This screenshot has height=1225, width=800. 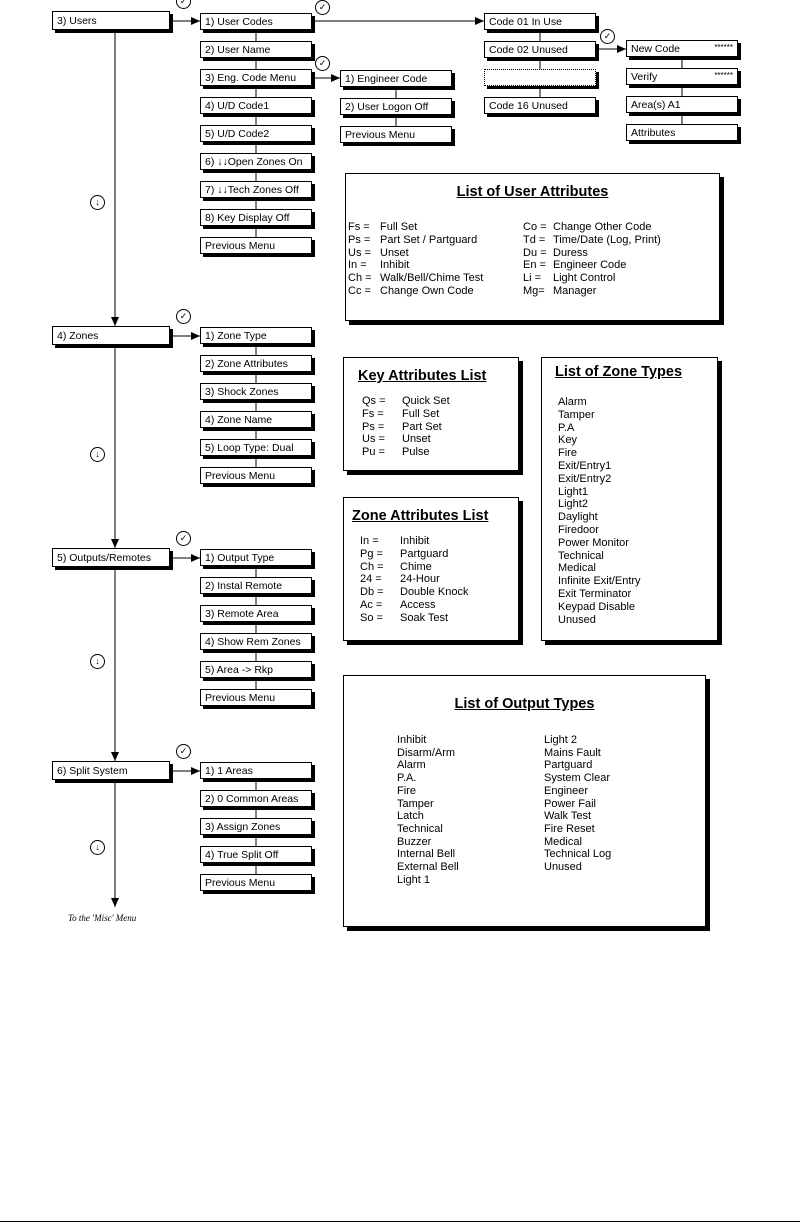 I want to click on outputs-submenu-item-0: 1) Output Type, so click(x=256, y=557).